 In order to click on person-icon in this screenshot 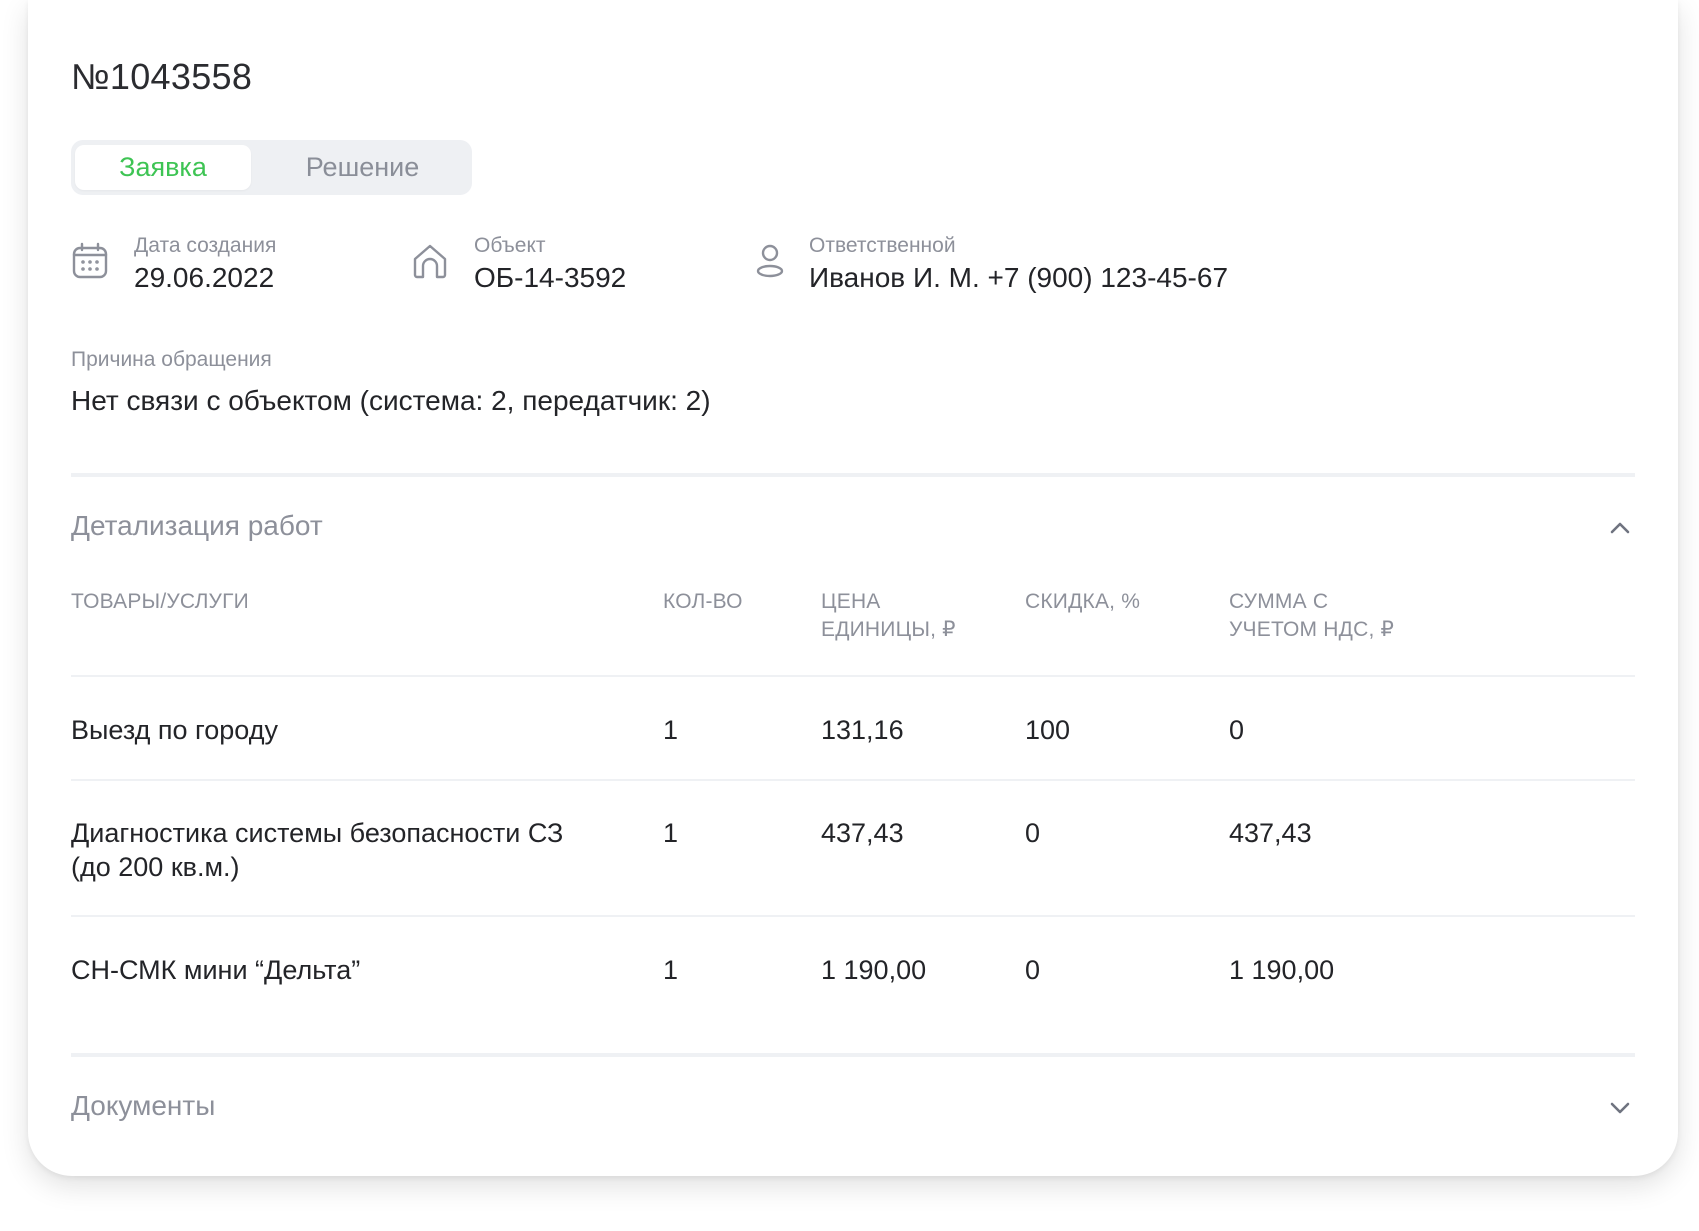, I will do `click(770, 261)`.